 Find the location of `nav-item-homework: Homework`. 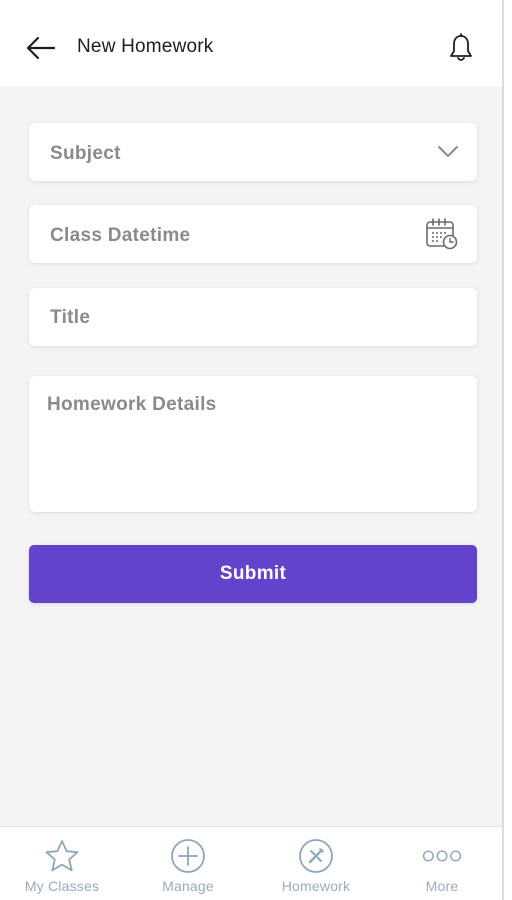

nav-item-homework: Homework is located at coordinates (316, 863).